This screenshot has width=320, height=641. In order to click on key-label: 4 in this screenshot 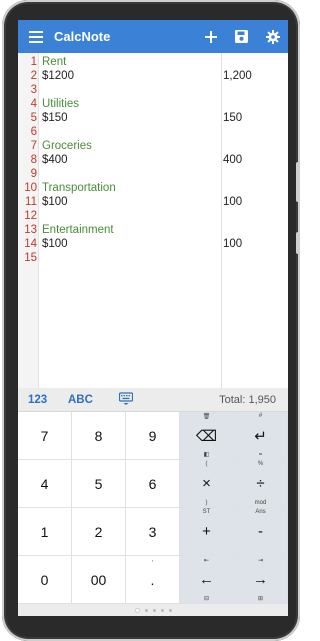, I will do `click(44, 483)`.